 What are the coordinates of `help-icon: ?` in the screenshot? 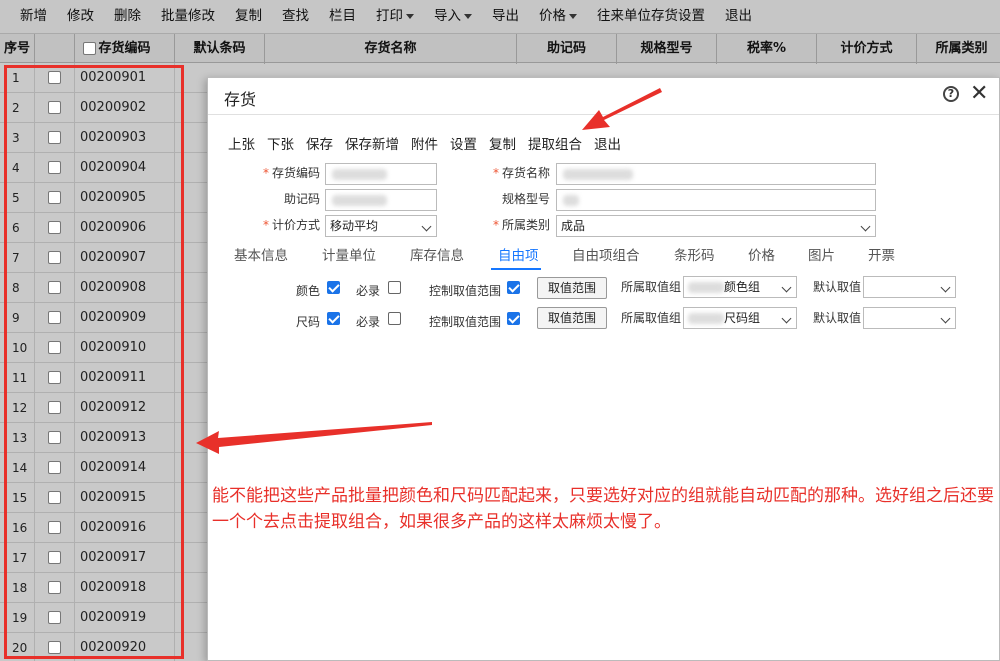 It's located at (951, 94).